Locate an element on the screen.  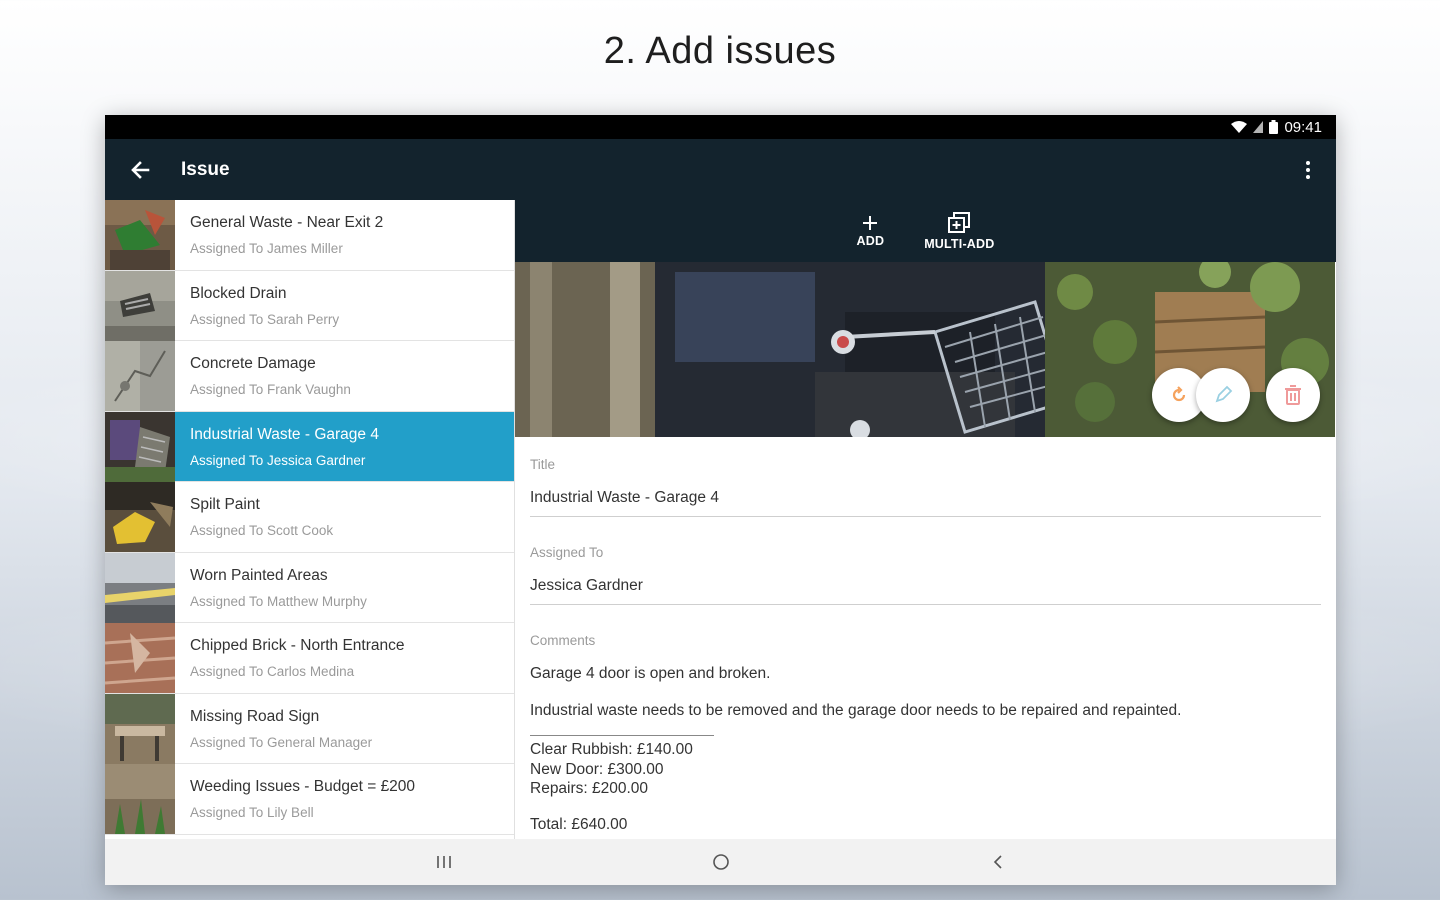
issue-title: Spilt Paint is located at coordinates (225, 504).